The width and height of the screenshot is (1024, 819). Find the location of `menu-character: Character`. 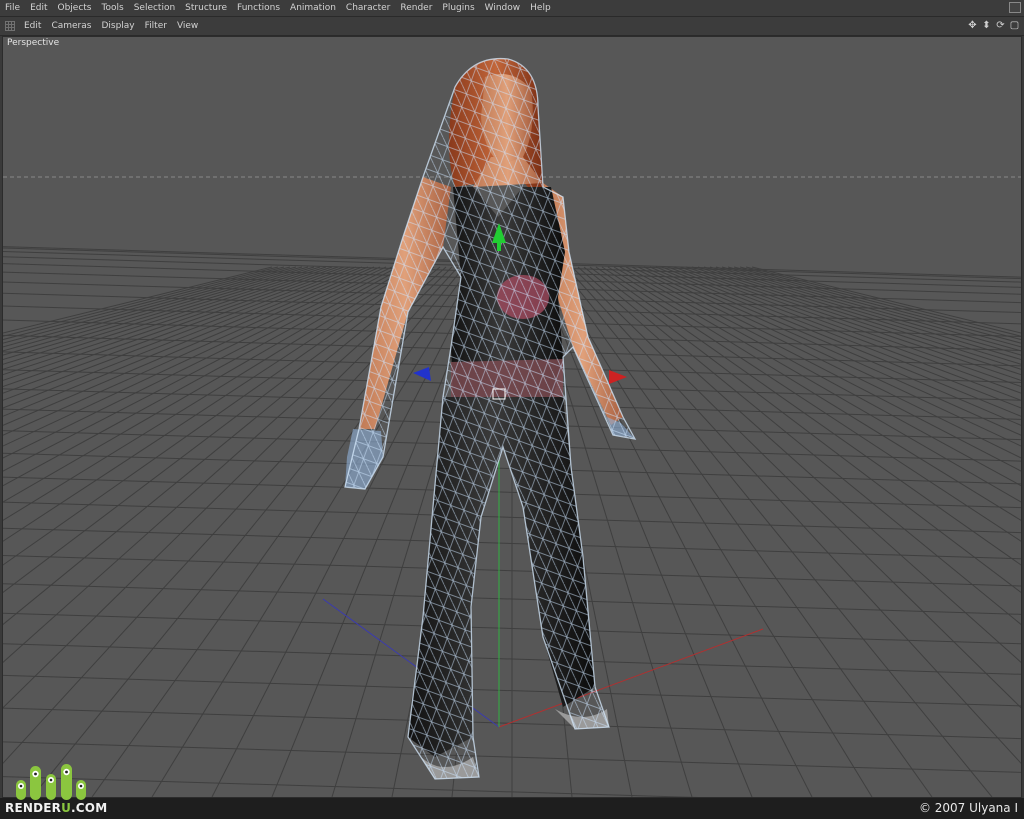

menu-character: Character is located at coordinates (368, 8).